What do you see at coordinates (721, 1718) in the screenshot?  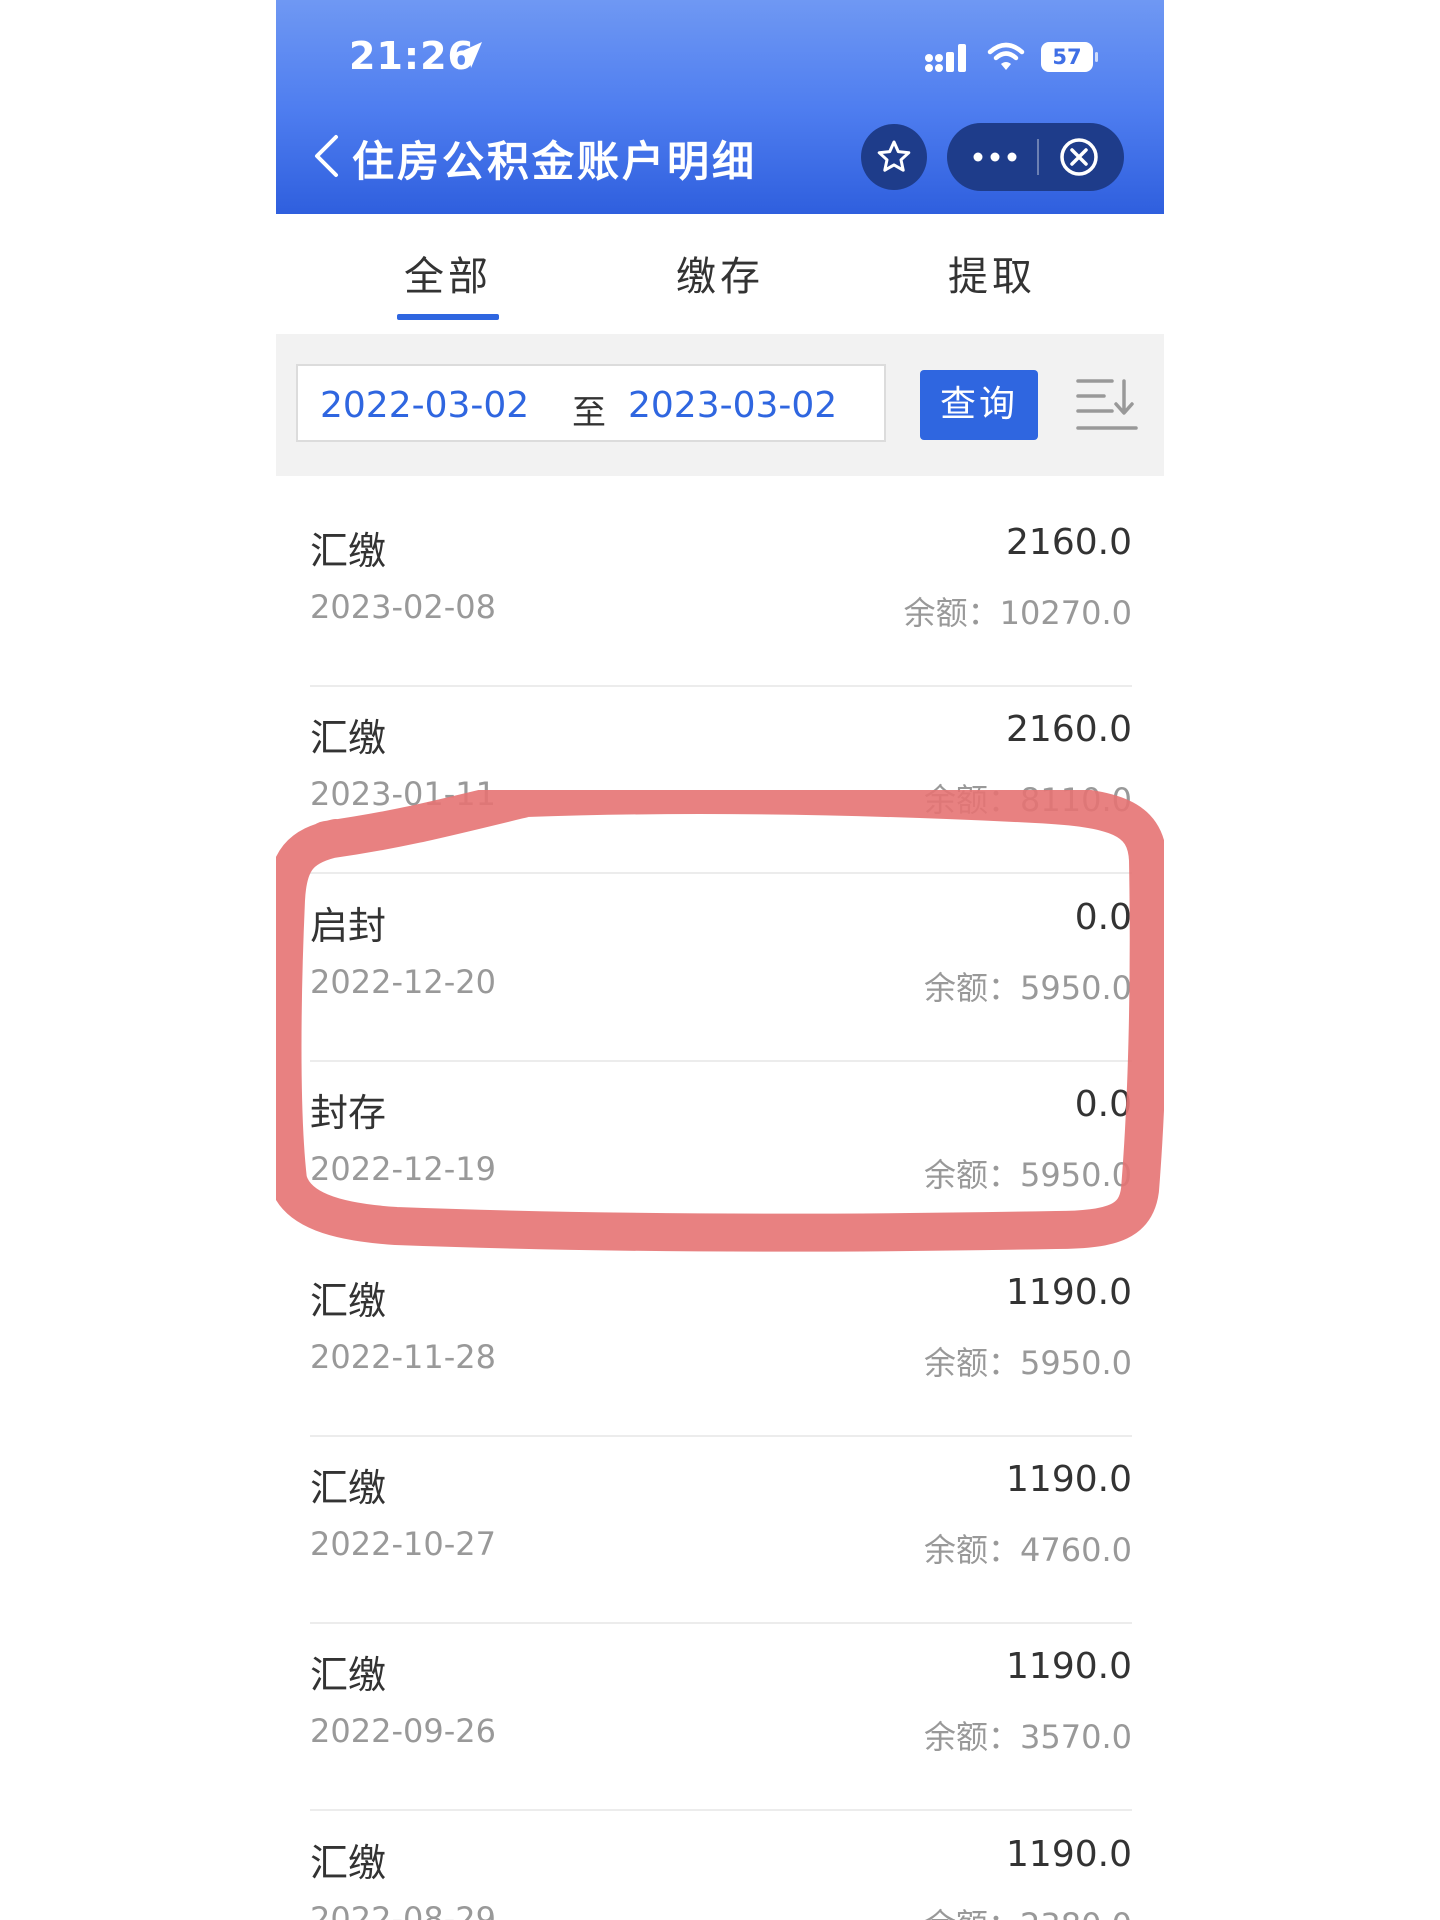 I see `list-item: 汇缴 1190.0 2022-09-26 余额：3570.0` at bounding box center [721, 1718].